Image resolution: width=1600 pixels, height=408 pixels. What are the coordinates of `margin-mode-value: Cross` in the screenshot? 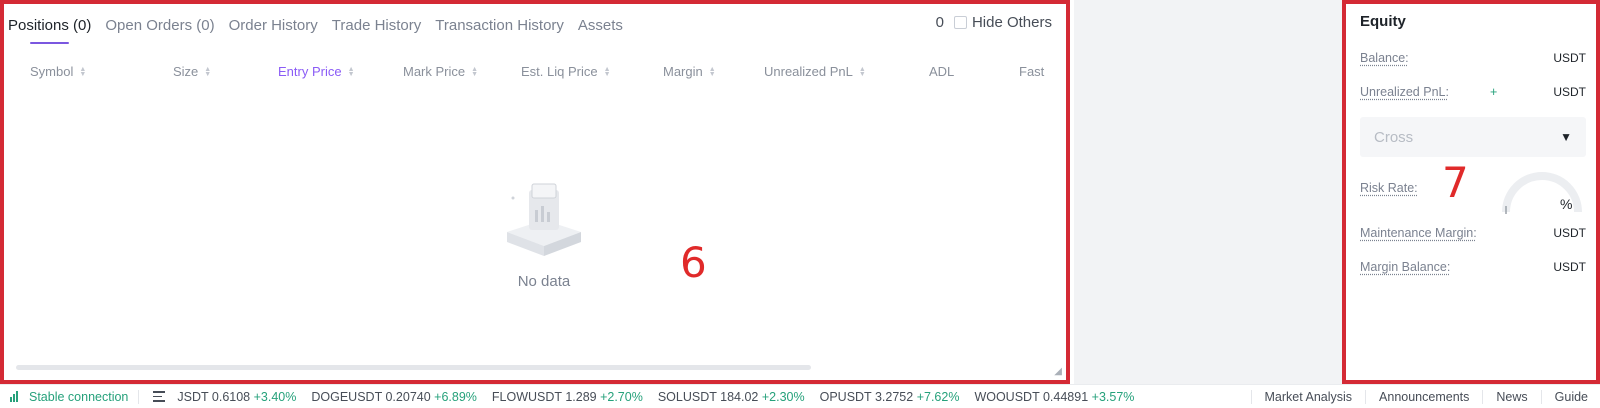 It's located at (1394, 137).